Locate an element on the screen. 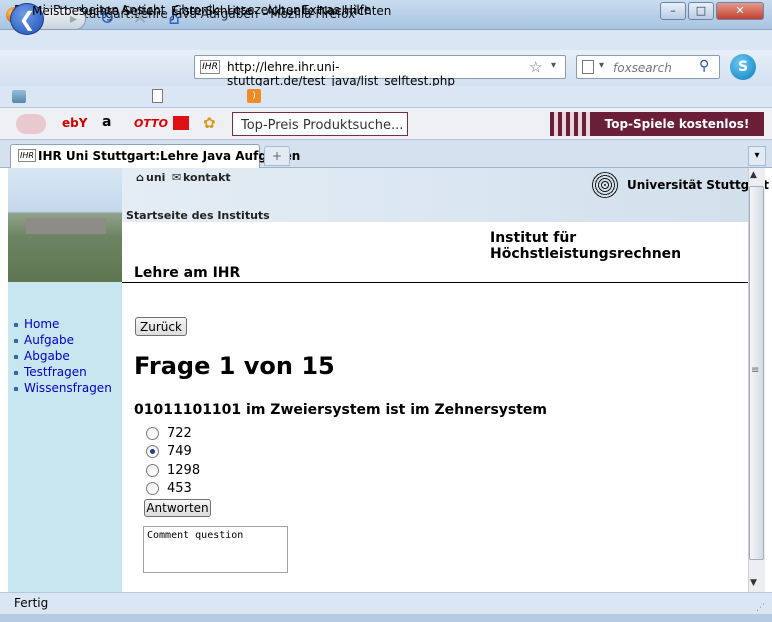  home-icon: ⌂ is located at coordinates (140, 177).